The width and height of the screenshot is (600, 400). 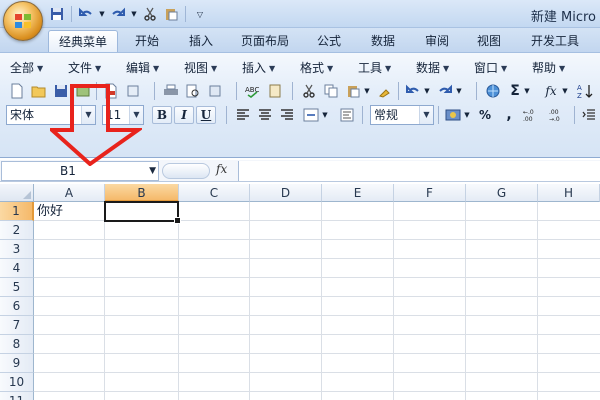 What do you see at coordinates (453, 115) in the screenshot?
I see `accounting-format-icon` at bounding box center [453, 115].